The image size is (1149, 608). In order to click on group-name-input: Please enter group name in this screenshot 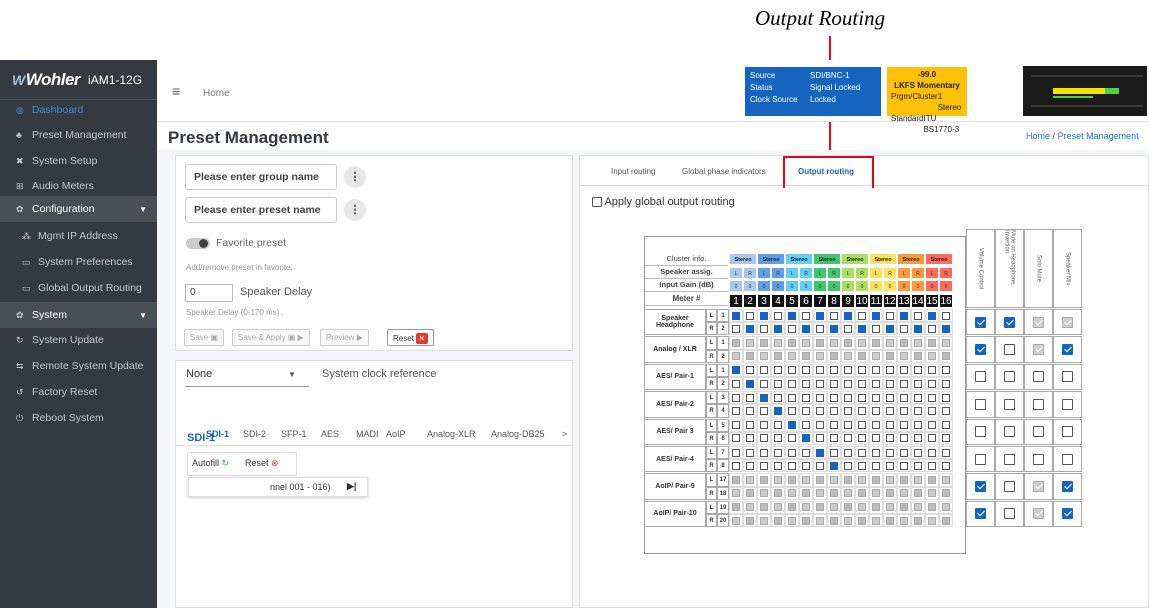, I will do `click(261, 177)`.